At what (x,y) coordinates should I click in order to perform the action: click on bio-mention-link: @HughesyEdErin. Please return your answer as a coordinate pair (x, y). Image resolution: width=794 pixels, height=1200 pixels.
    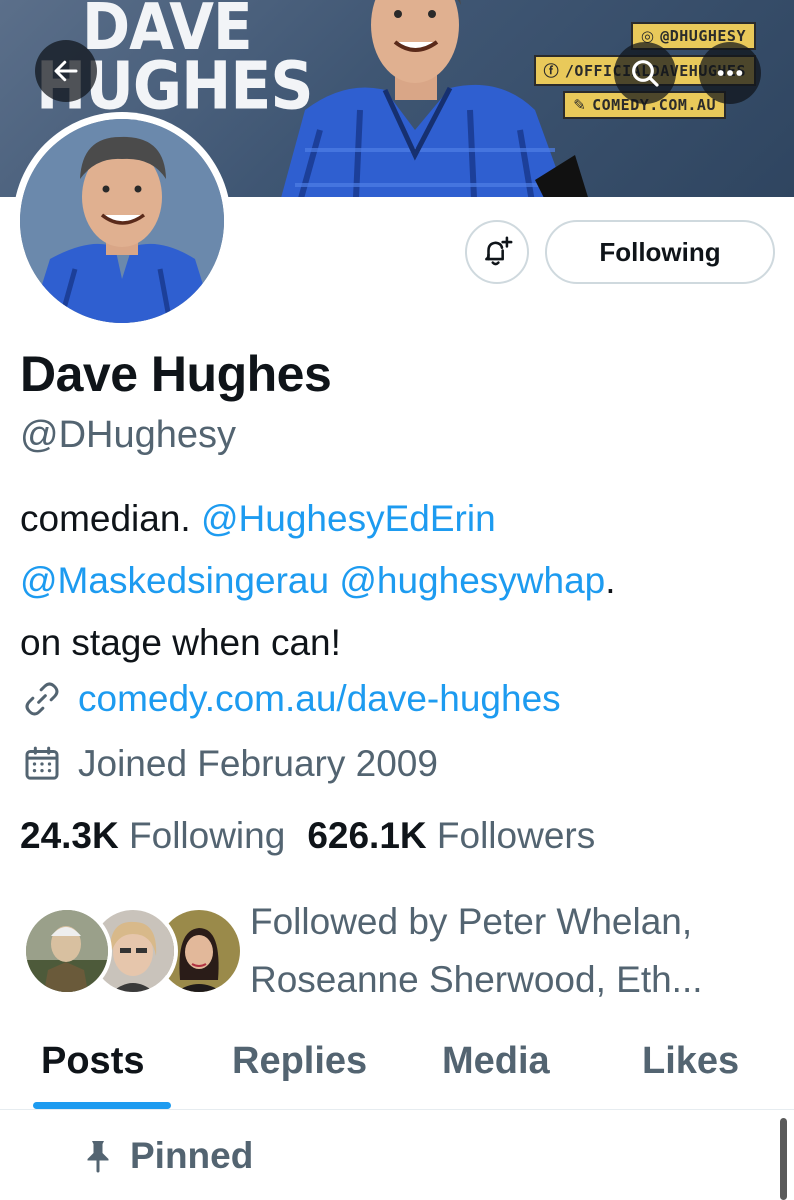
    Looking at the image, I should click on (348, 518).